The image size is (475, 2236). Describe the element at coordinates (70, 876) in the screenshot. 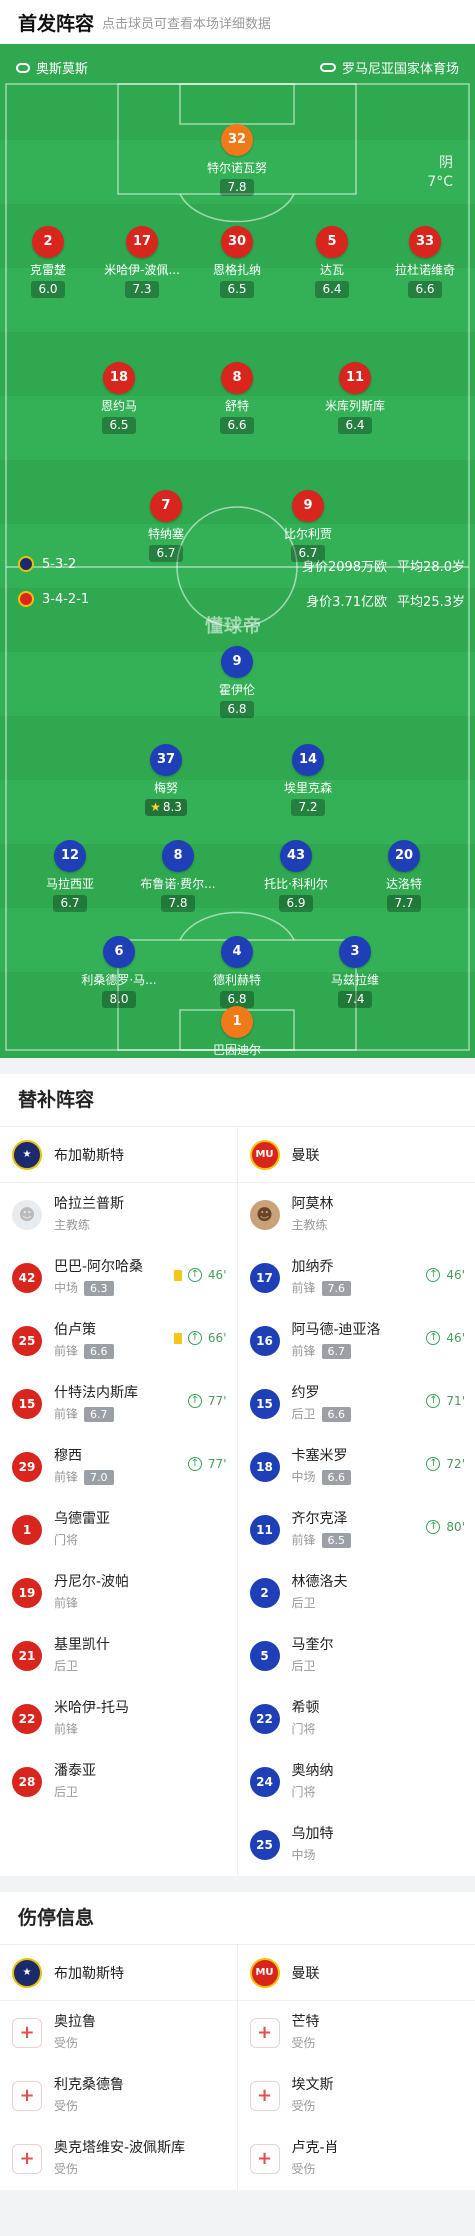

I see `away-player: 12马拉西亚6.7` at that location.